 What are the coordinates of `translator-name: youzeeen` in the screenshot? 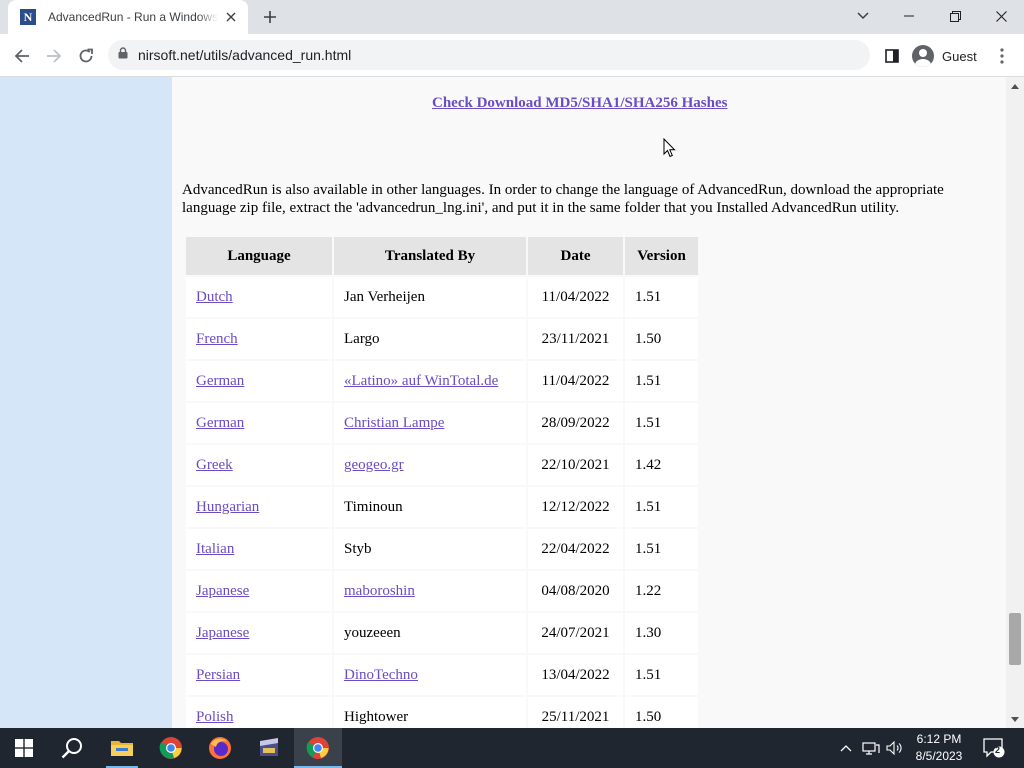 It's located at (372, 632).